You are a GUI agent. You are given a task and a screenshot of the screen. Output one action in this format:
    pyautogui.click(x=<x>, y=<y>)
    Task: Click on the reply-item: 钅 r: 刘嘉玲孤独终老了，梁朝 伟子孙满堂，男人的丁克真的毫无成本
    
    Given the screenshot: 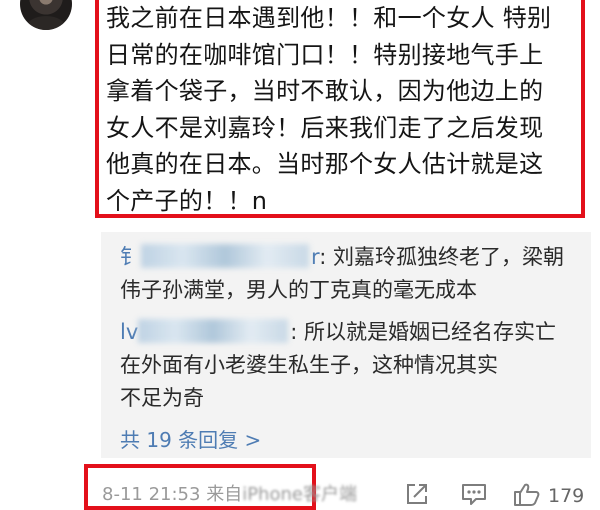 What is the action you would take?
    pyautogui.click(x=347, y=274)
    